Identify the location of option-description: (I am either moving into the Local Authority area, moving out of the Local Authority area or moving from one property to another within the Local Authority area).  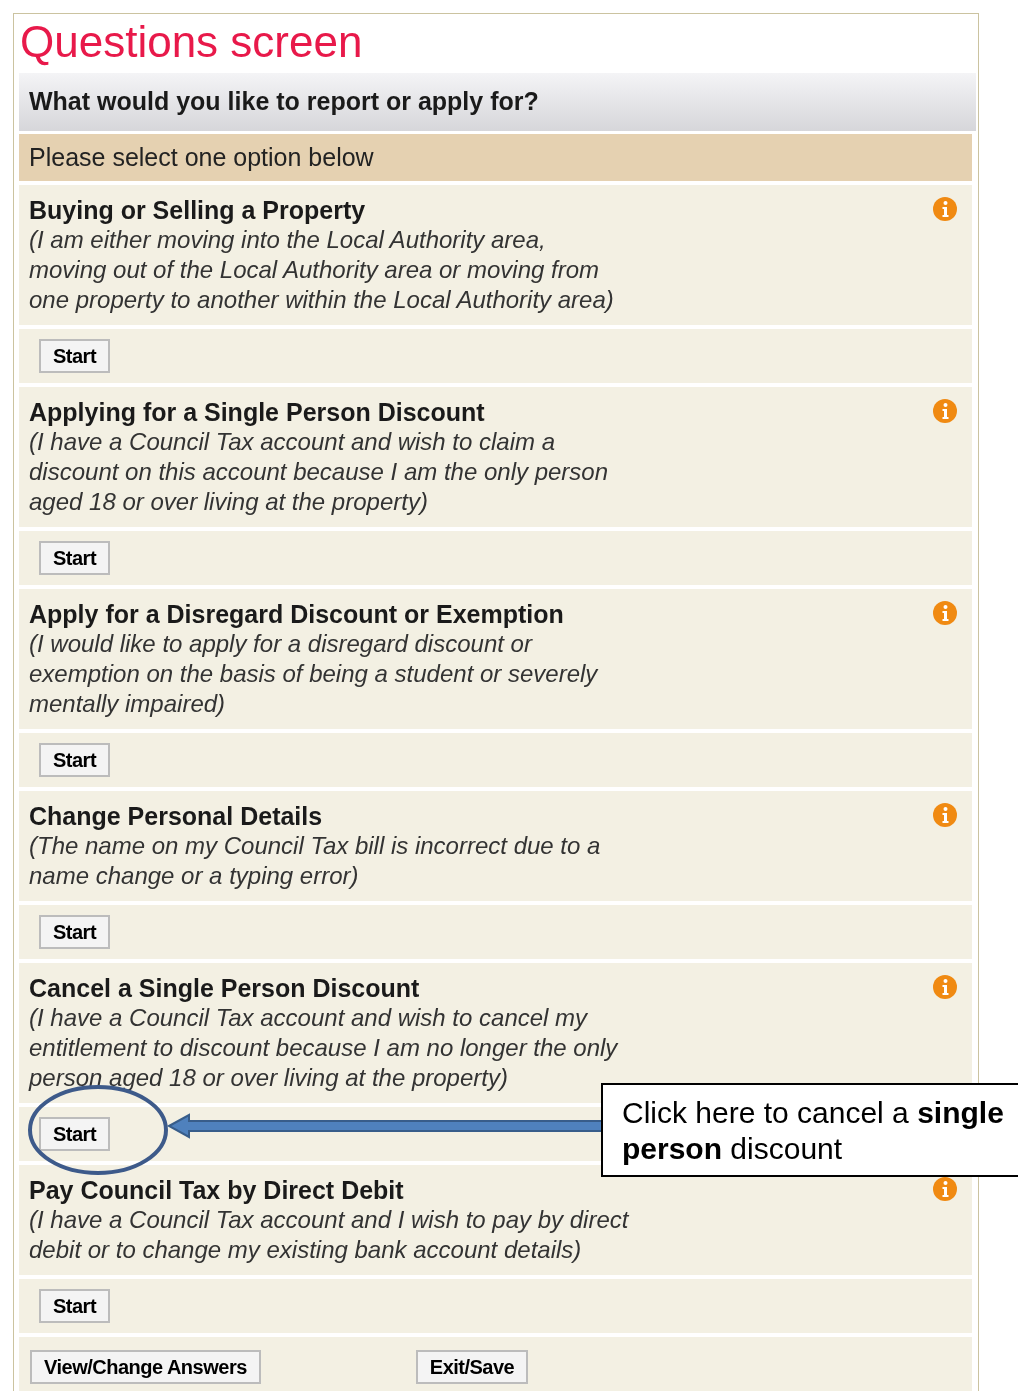
(321, 270).